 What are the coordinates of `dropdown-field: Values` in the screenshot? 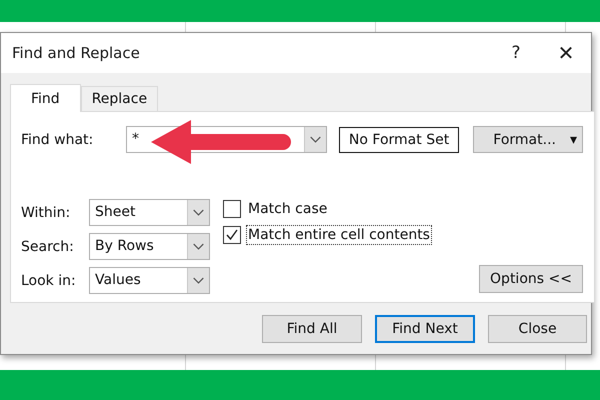 It's located at (149, 280).